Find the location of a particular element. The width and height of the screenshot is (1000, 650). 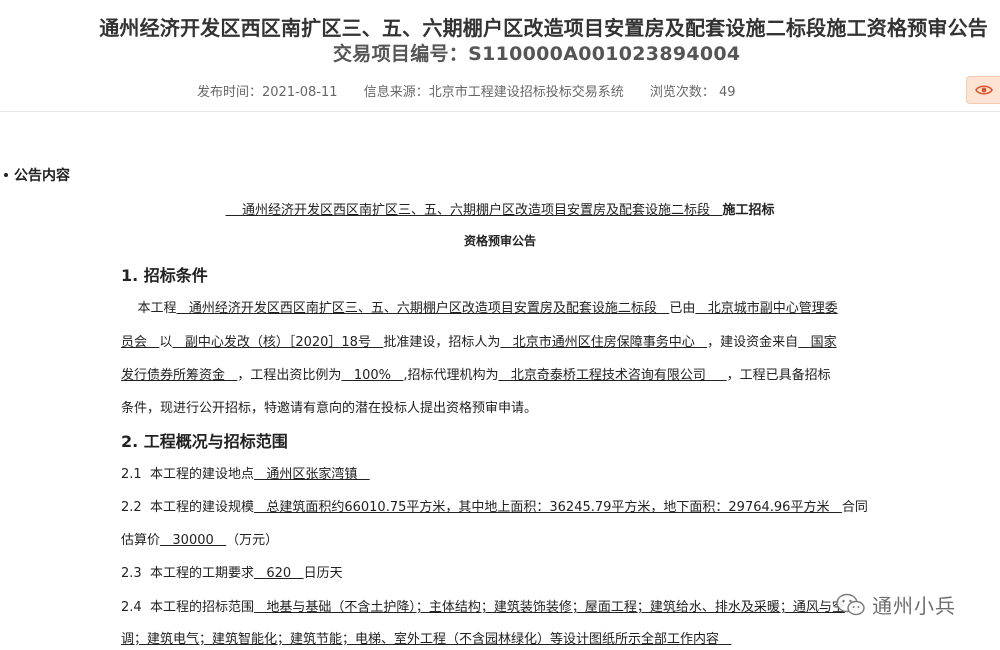

paragraph-line: 2.3 本工程的工期要求 620 日历天 is located at coordinates (232, 573).